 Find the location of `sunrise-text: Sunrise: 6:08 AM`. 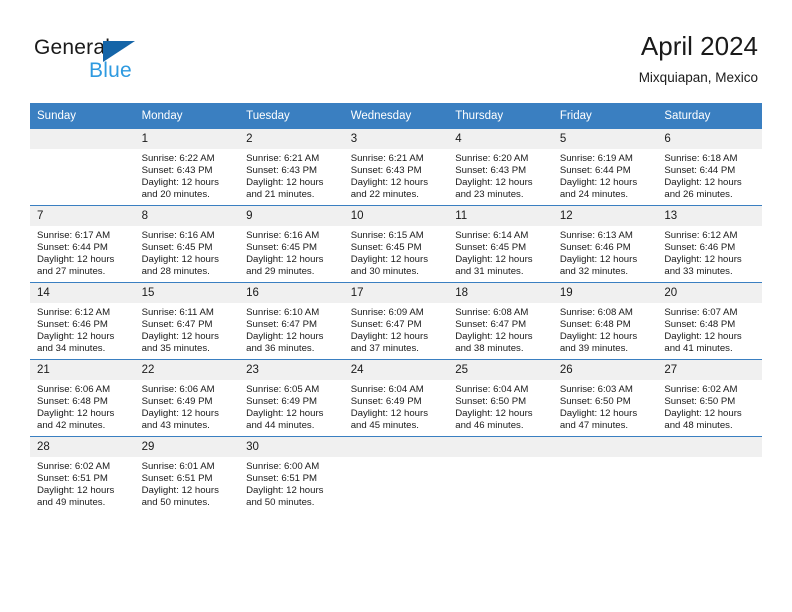

sunrise-text: Sunrise: 6:08 AM is located at coordinates (596, 312).